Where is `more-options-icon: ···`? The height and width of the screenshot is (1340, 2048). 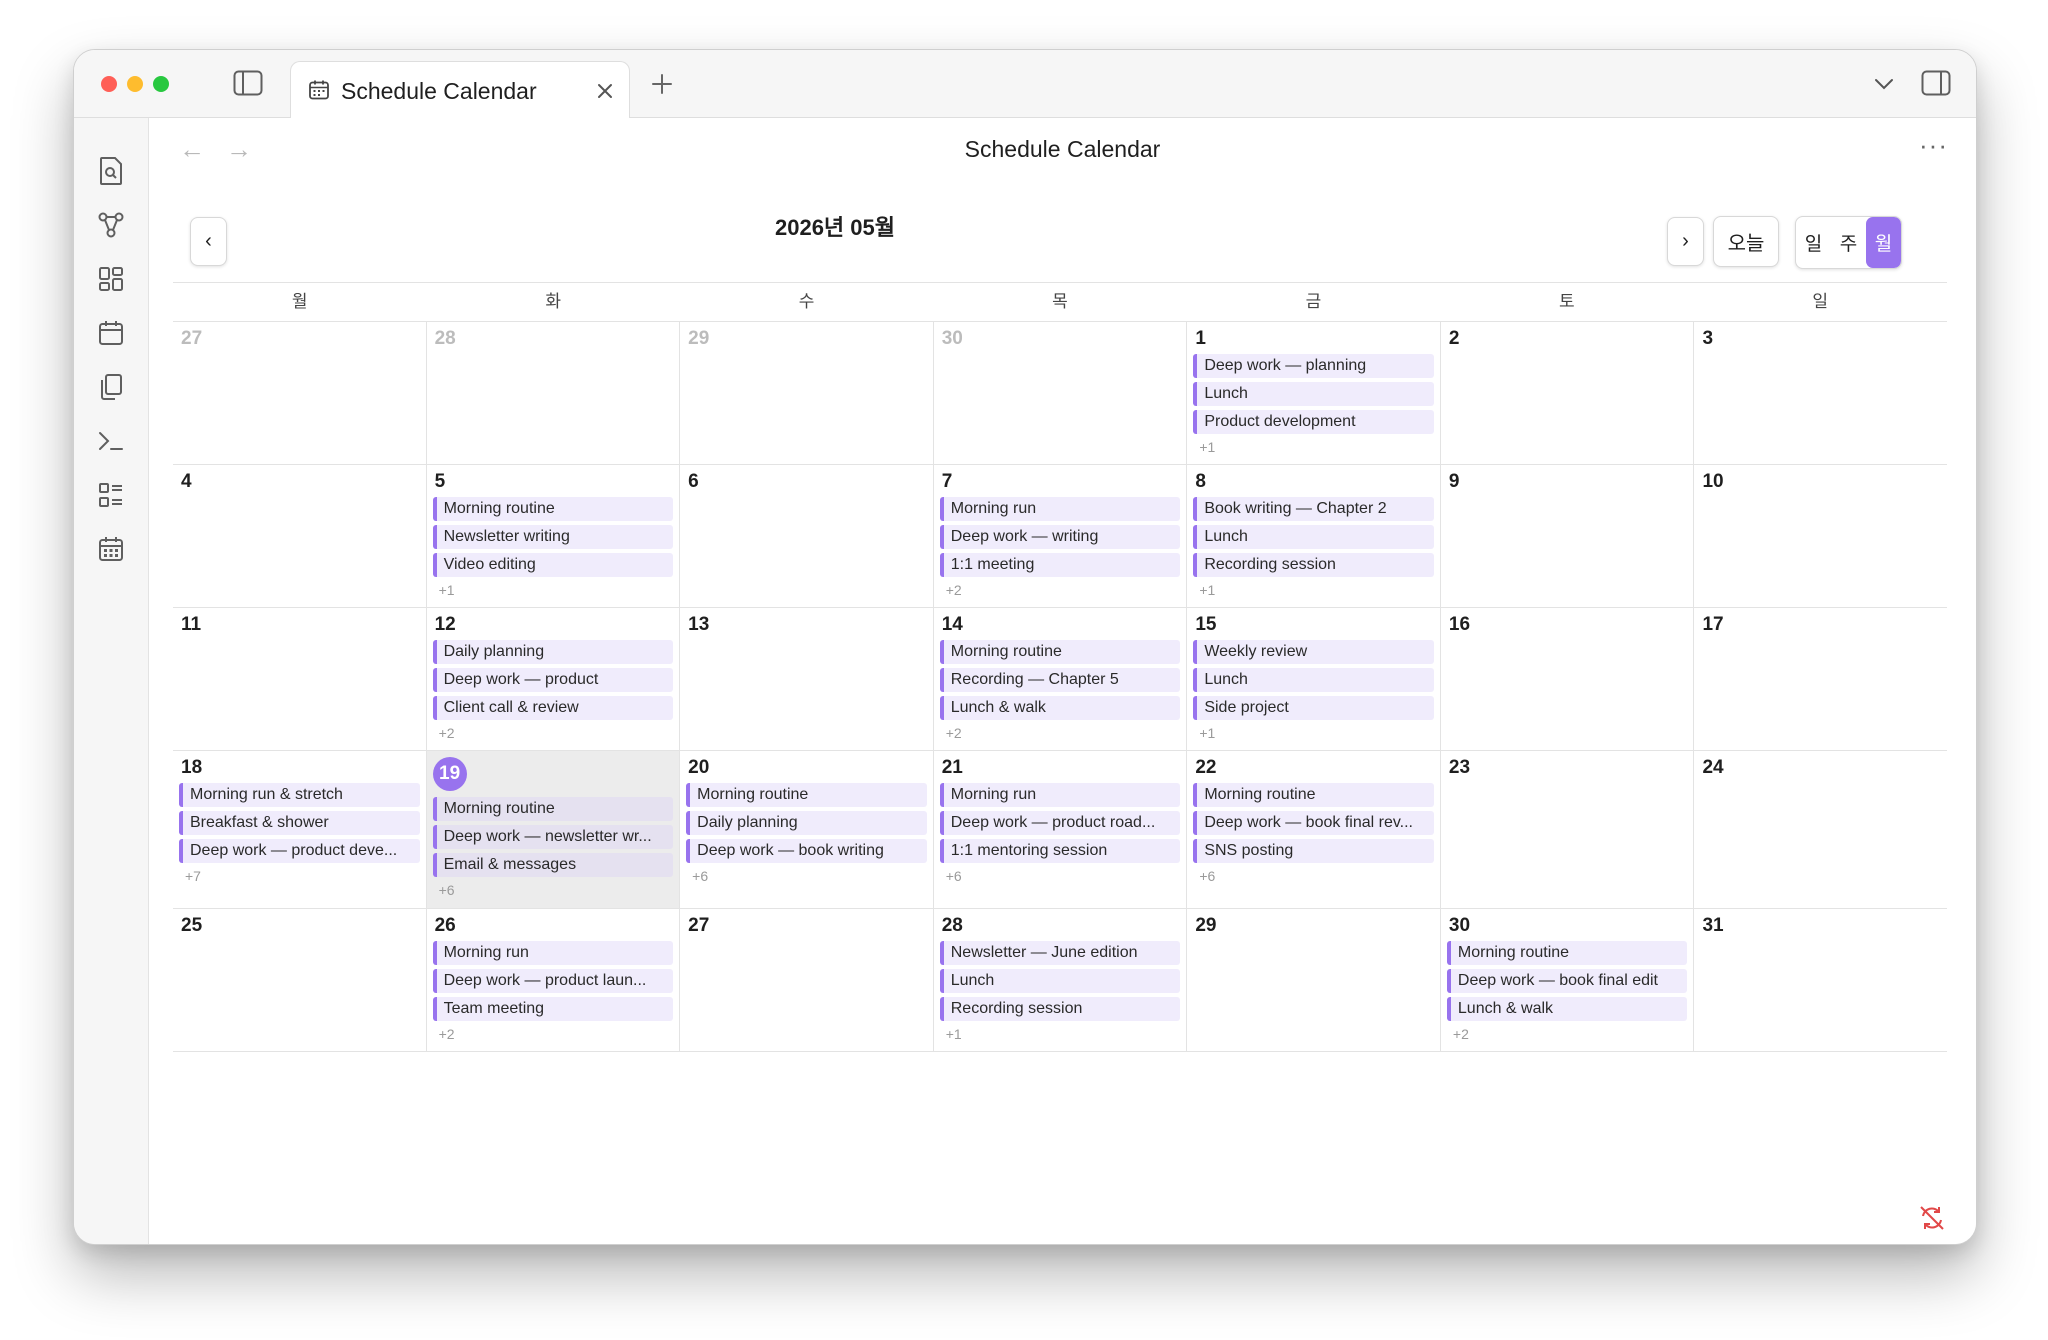
more-options-icon: ··· is located at coordinates (1933, 145).